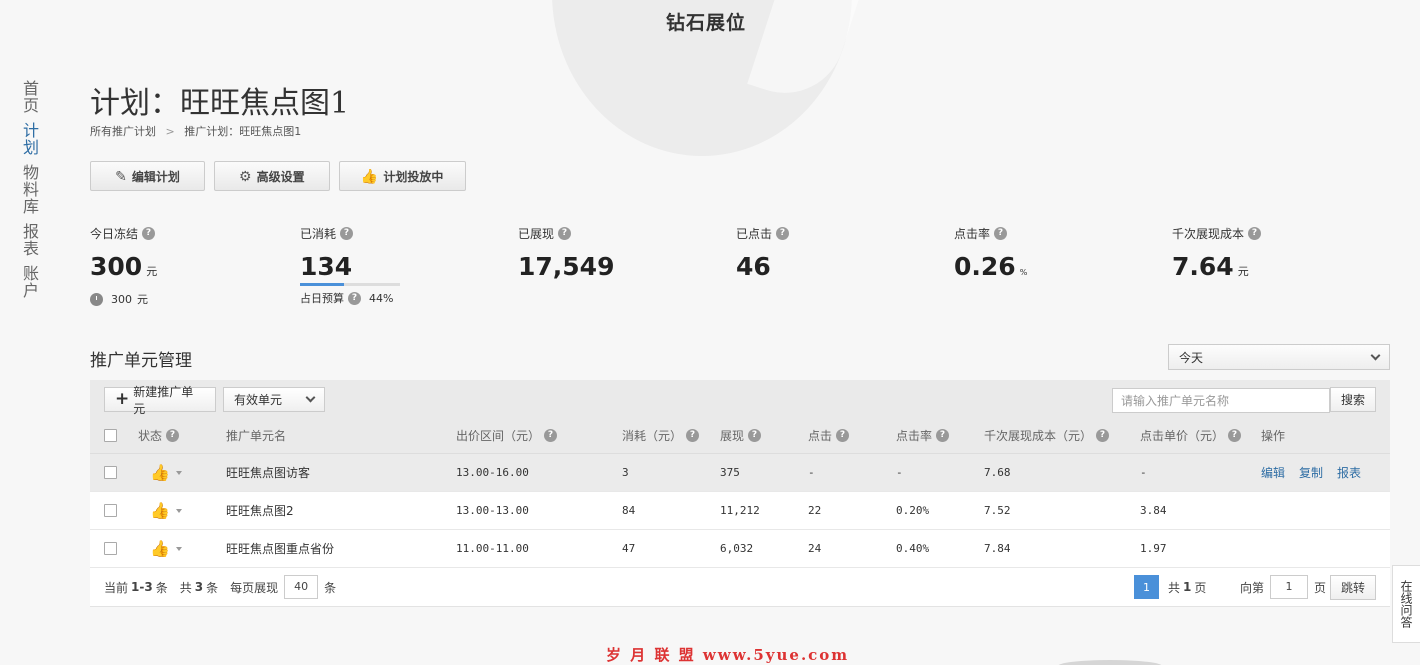  I want to click on status-filter-select: 有效单元, so click(274, 399).